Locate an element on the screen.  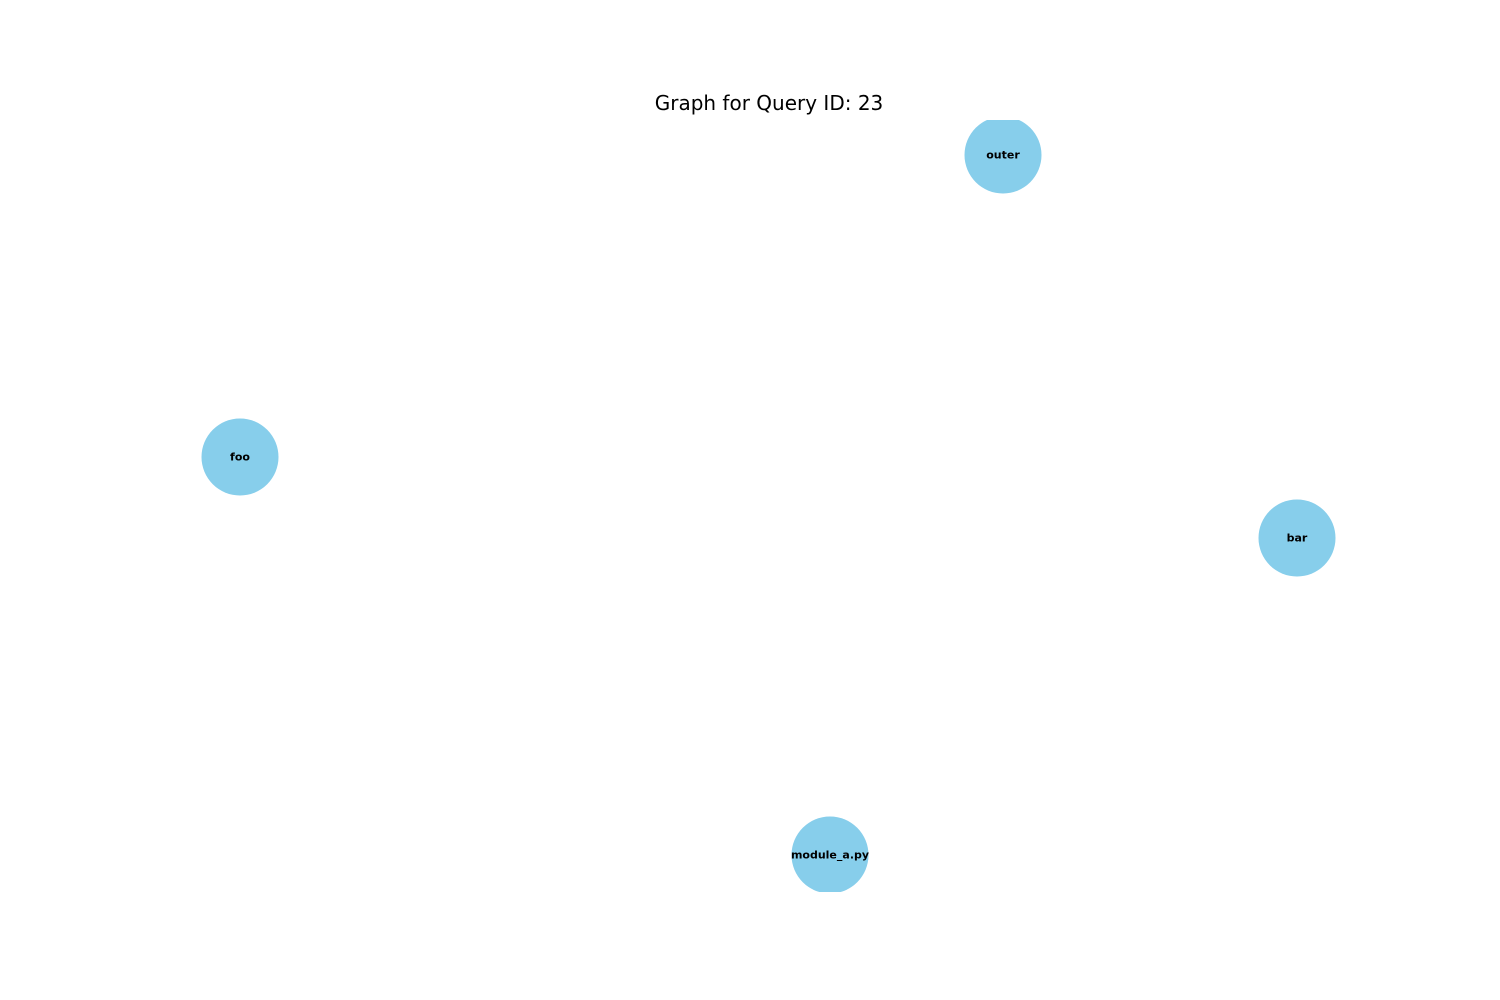
graph-node: module_a.py is located at coordinates (830, 854).